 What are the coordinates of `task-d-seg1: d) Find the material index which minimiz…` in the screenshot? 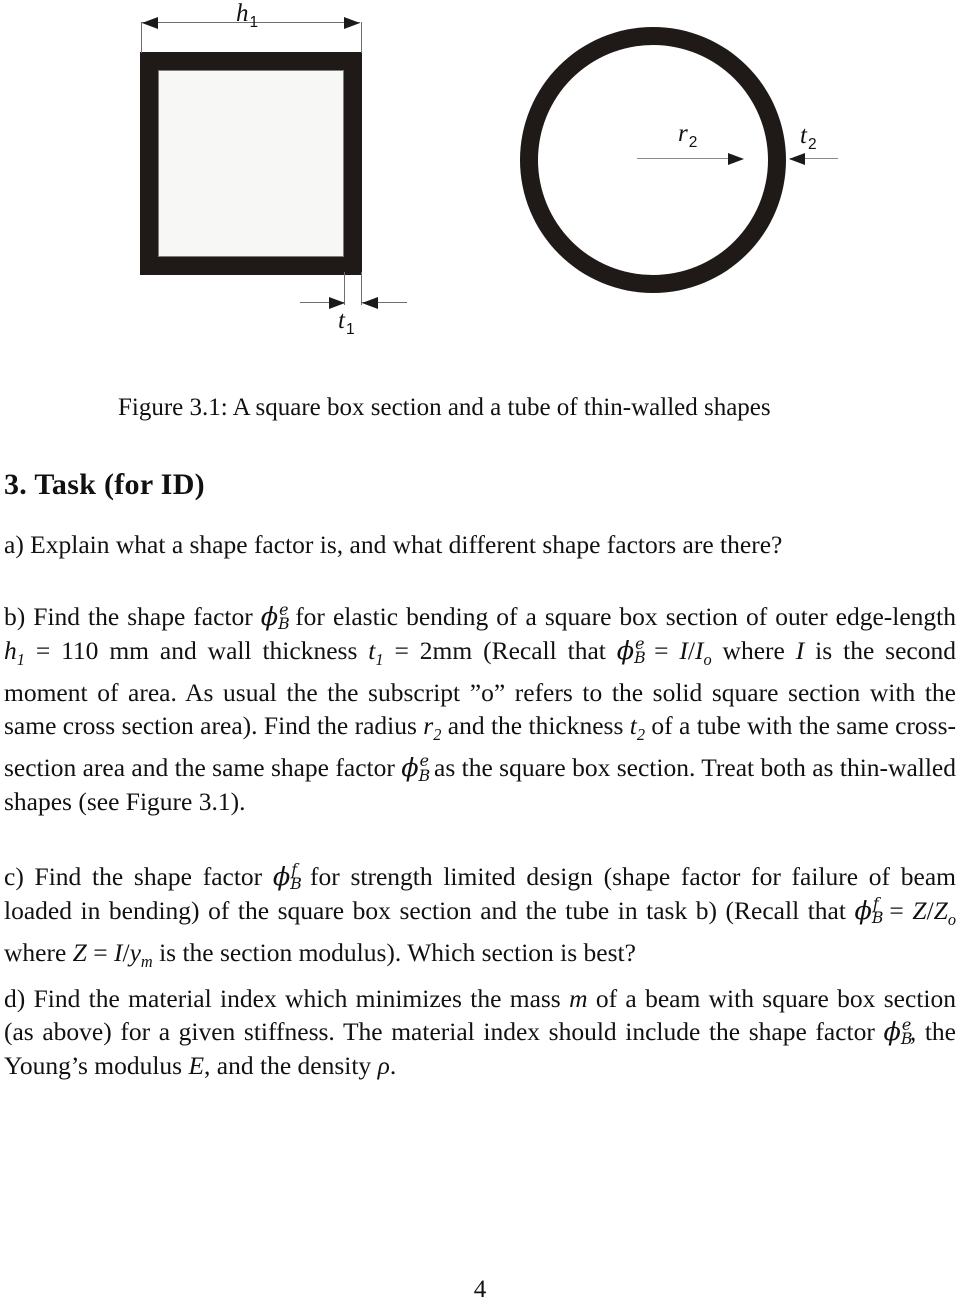 It's located at (287, 998).